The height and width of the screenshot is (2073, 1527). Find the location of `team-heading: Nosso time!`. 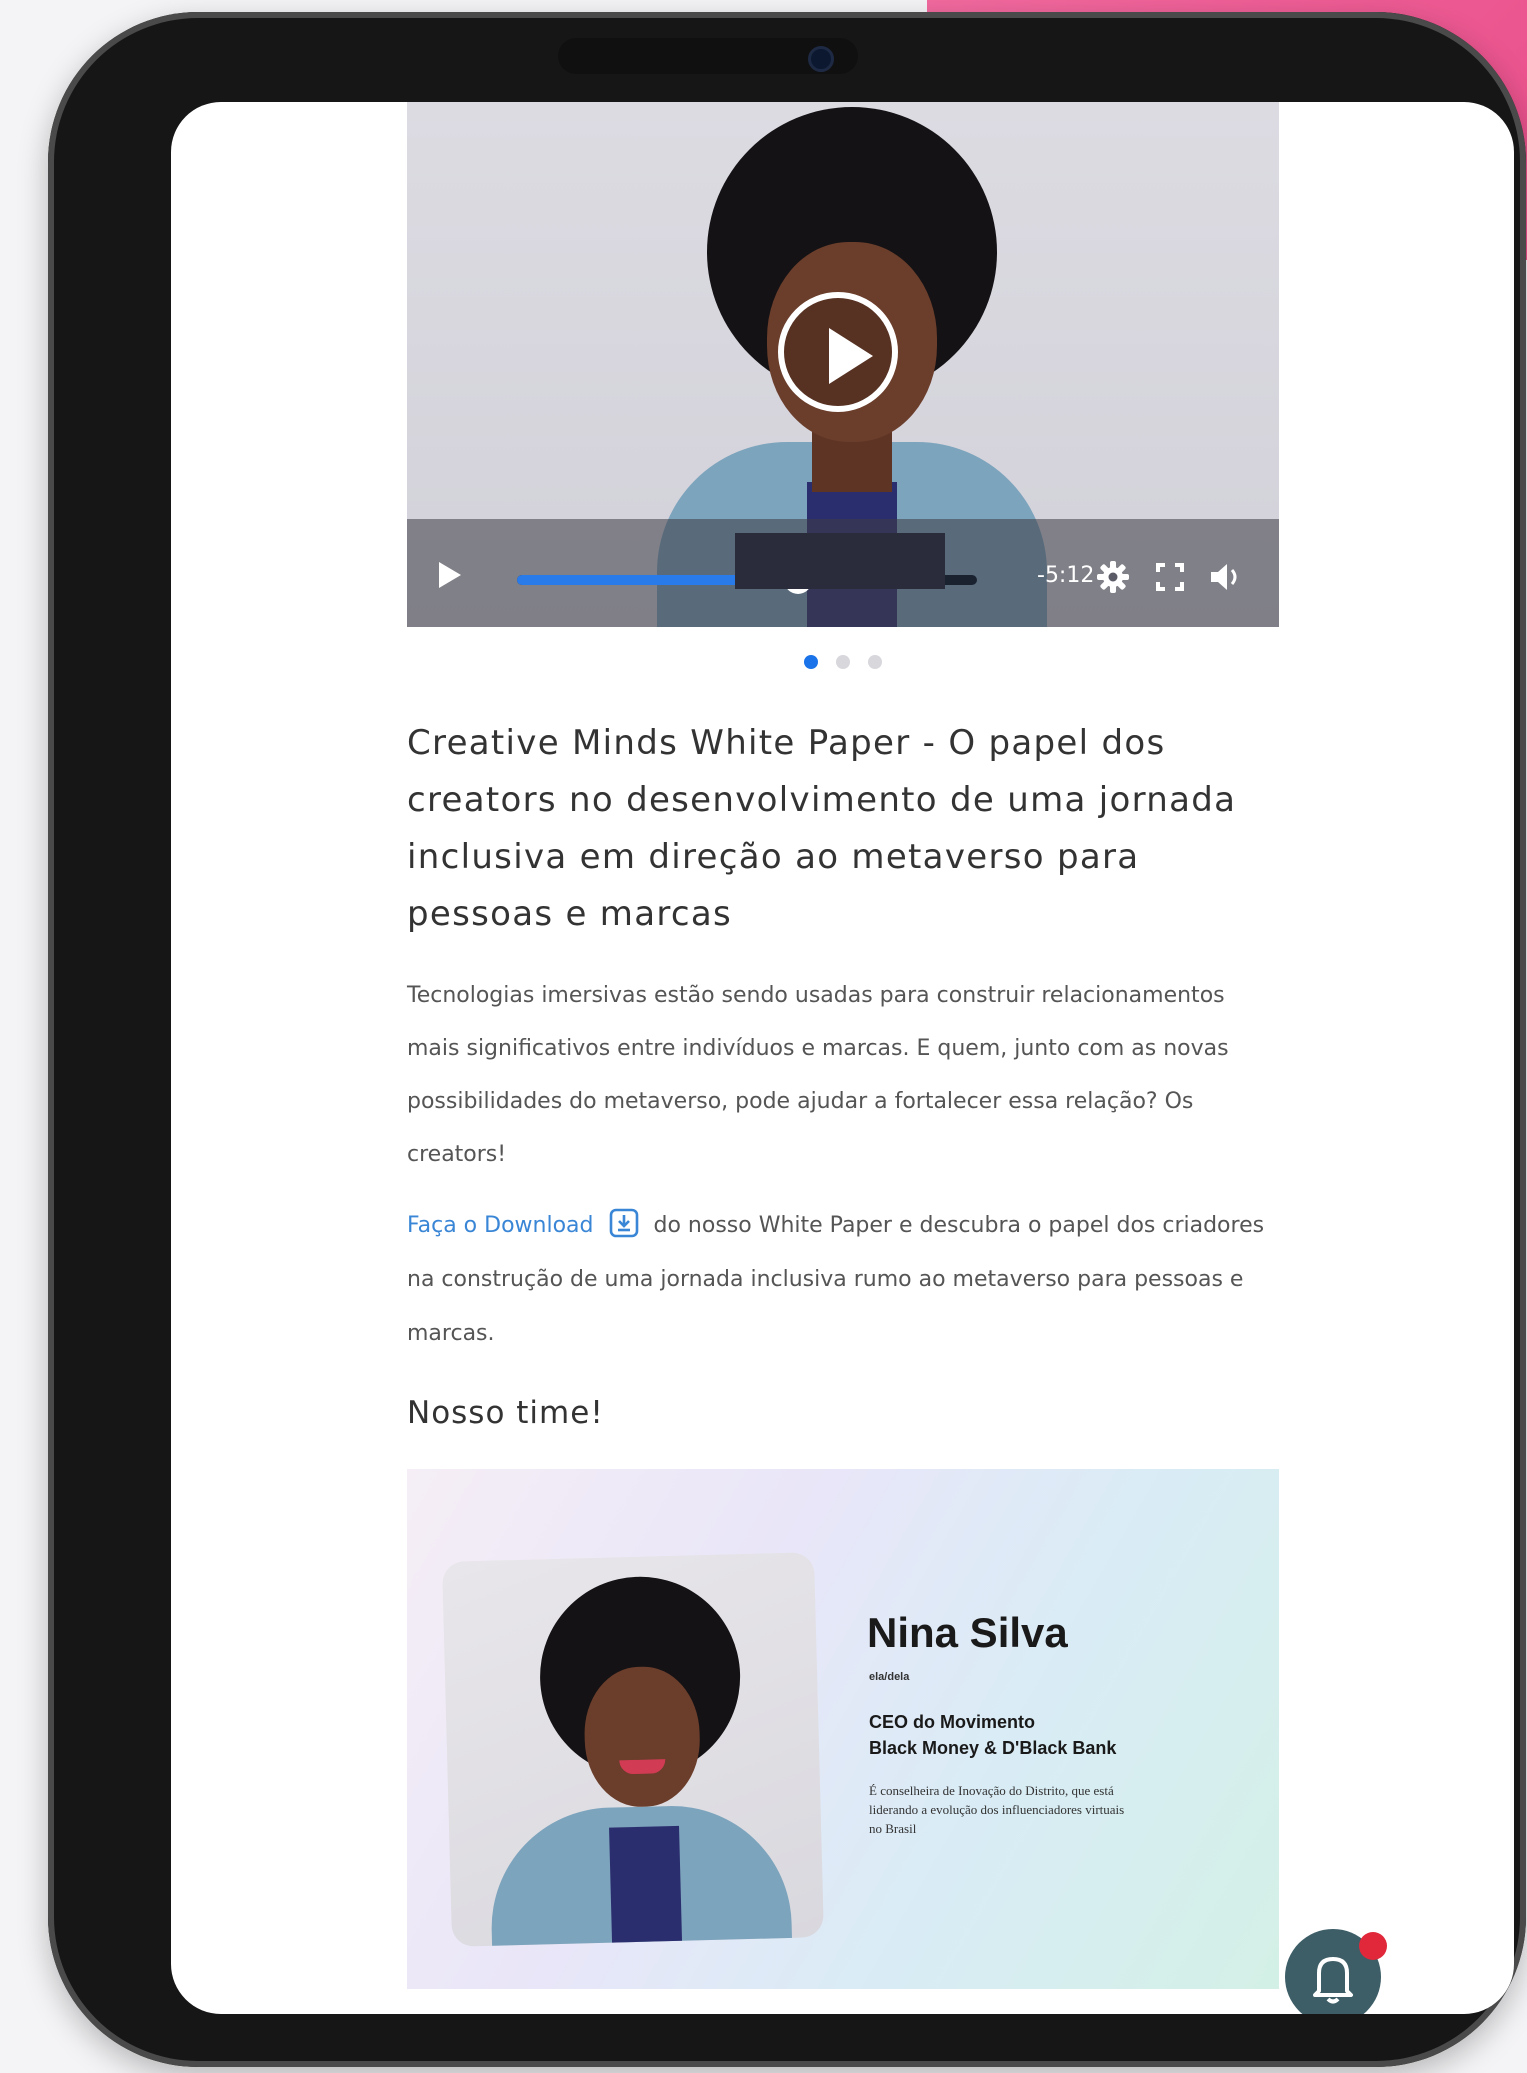

team-heading: Nosso time! is located at coordinates (505, 1413).